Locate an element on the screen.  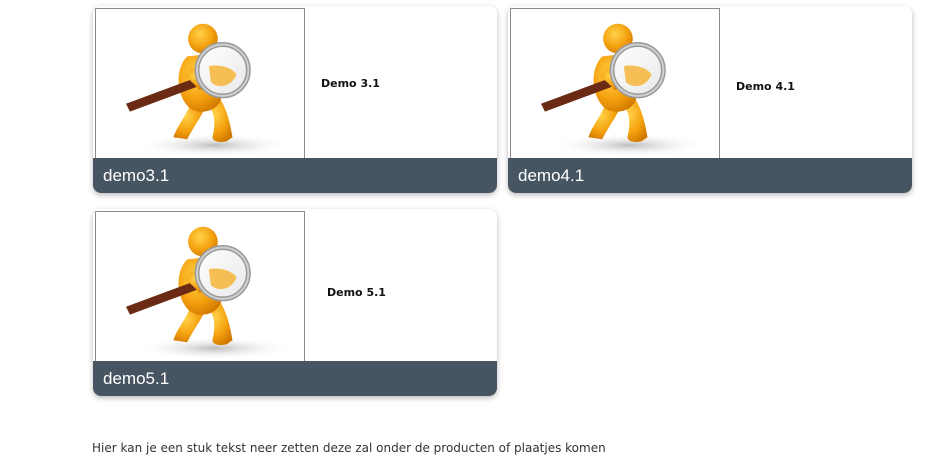
product-description: Demo 4.1 is located at coordinates (765, 86).